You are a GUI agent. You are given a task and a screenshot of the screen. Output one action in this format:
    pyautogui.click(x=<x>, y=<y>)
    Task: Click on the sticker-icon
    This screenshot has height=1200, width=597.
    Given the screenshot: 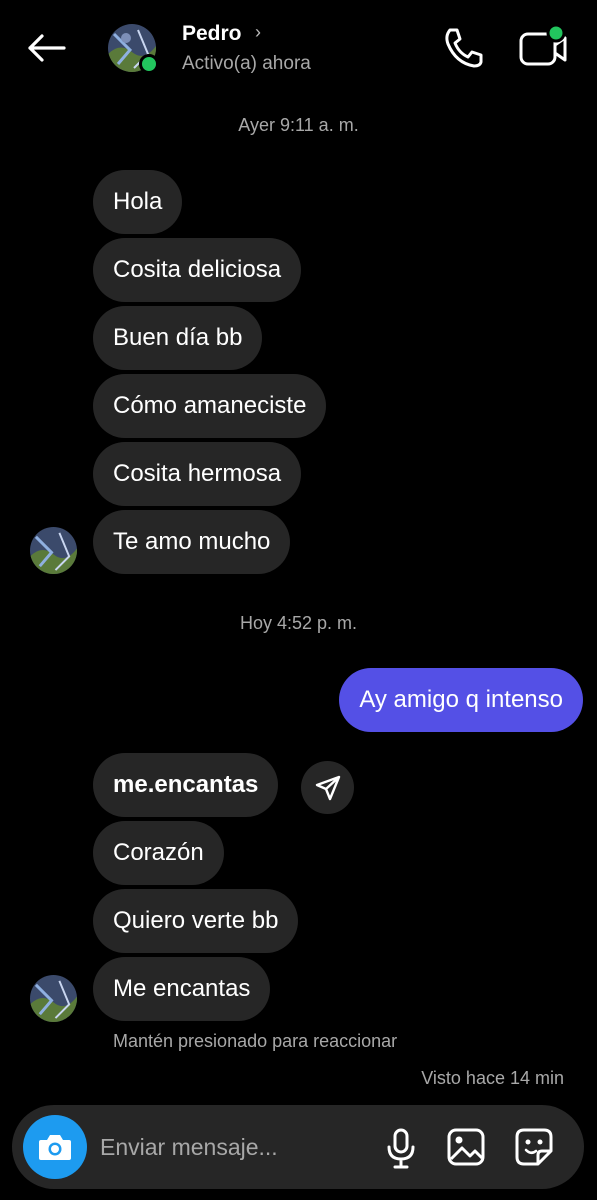 What is the action you would take?
    pyautogui.click(x=534, y=1147)
    